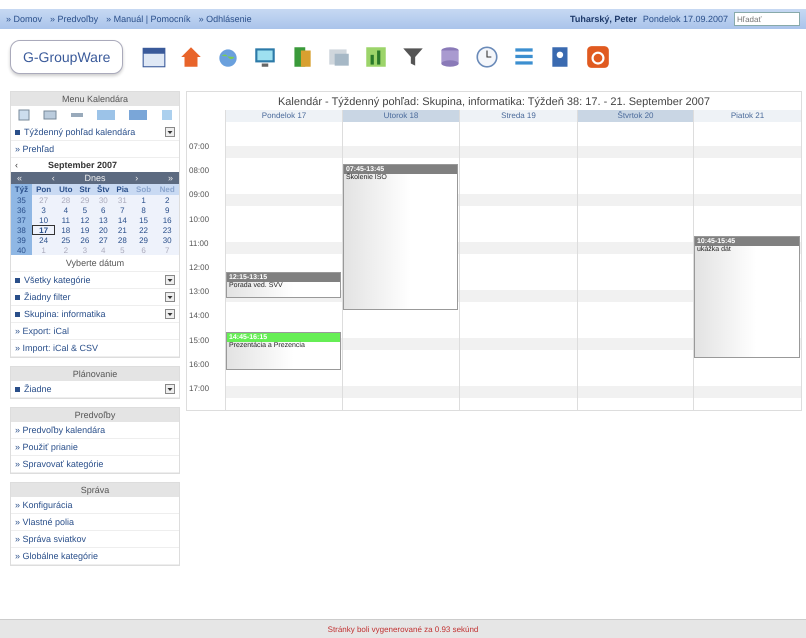 The width and height of the screenshot is (806, 638). I want to click on calendar-day: 29, so click(144, 240).